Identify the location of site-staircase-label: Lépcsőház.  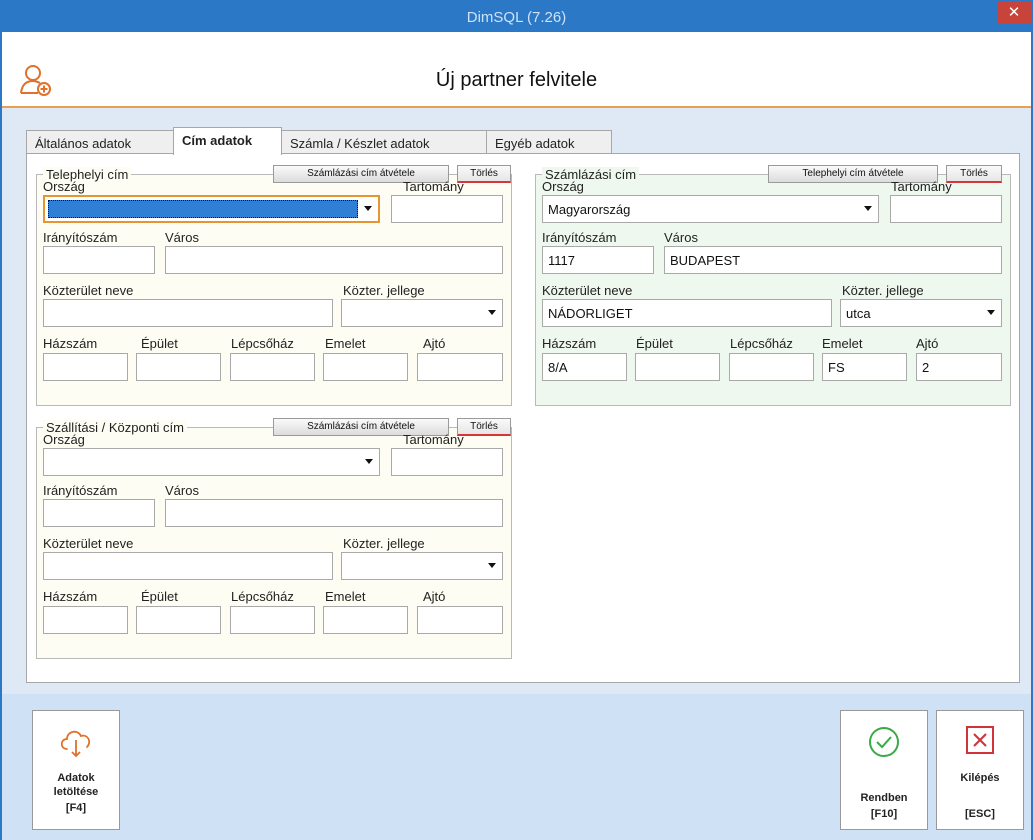
(262, 343).